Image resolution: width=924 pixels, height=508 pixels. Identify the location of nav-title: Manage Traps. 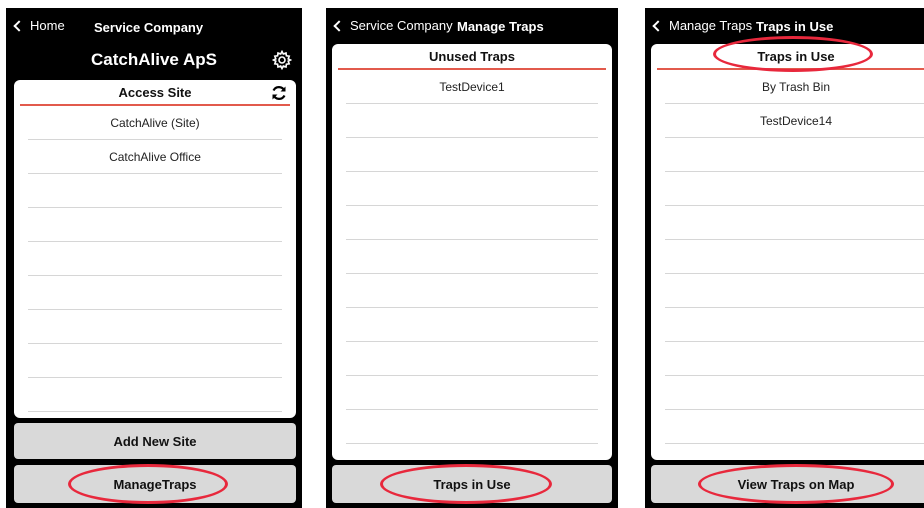
(500, 26).